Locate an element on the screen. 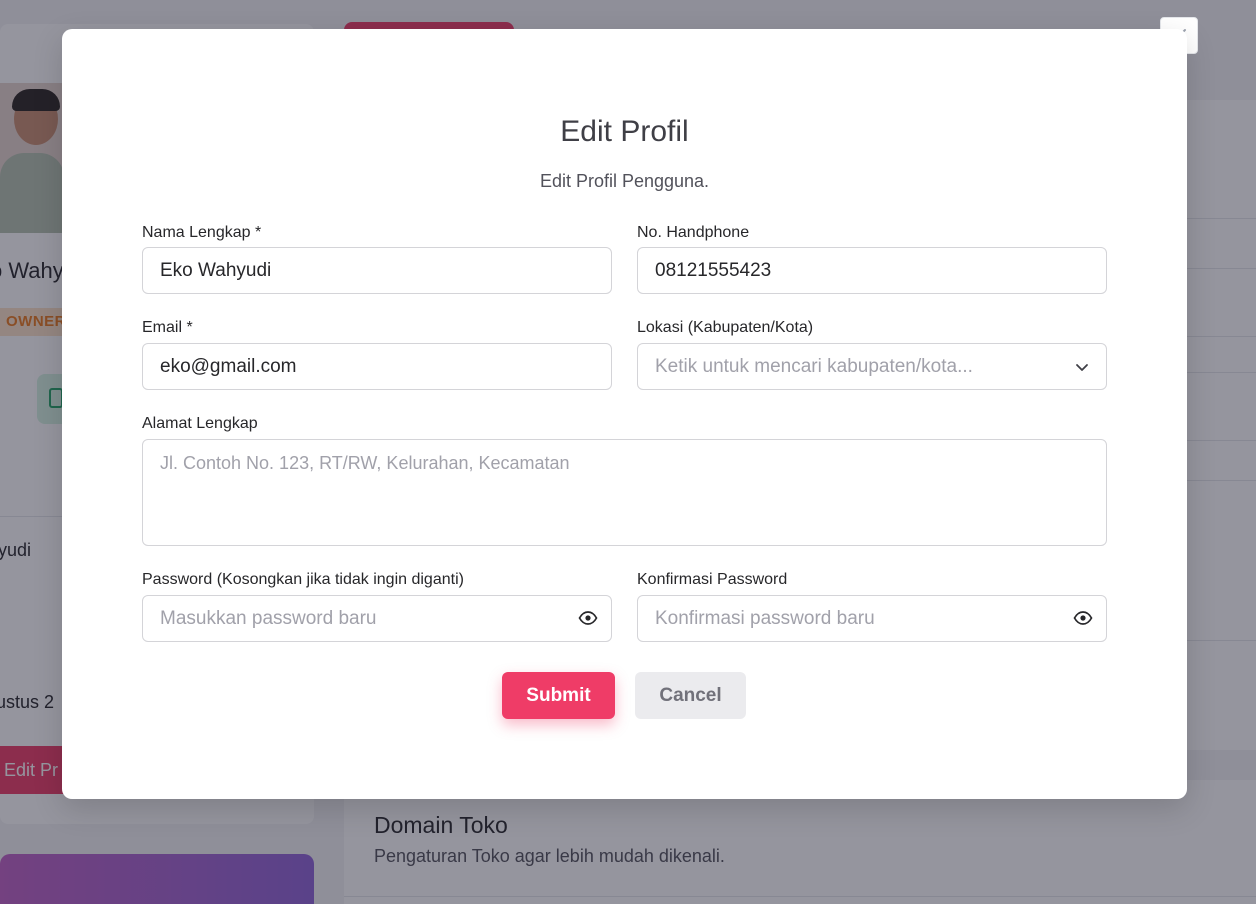 This screenshot has width=1256, height=904. full-name-input is located at coordinates (377, 270).